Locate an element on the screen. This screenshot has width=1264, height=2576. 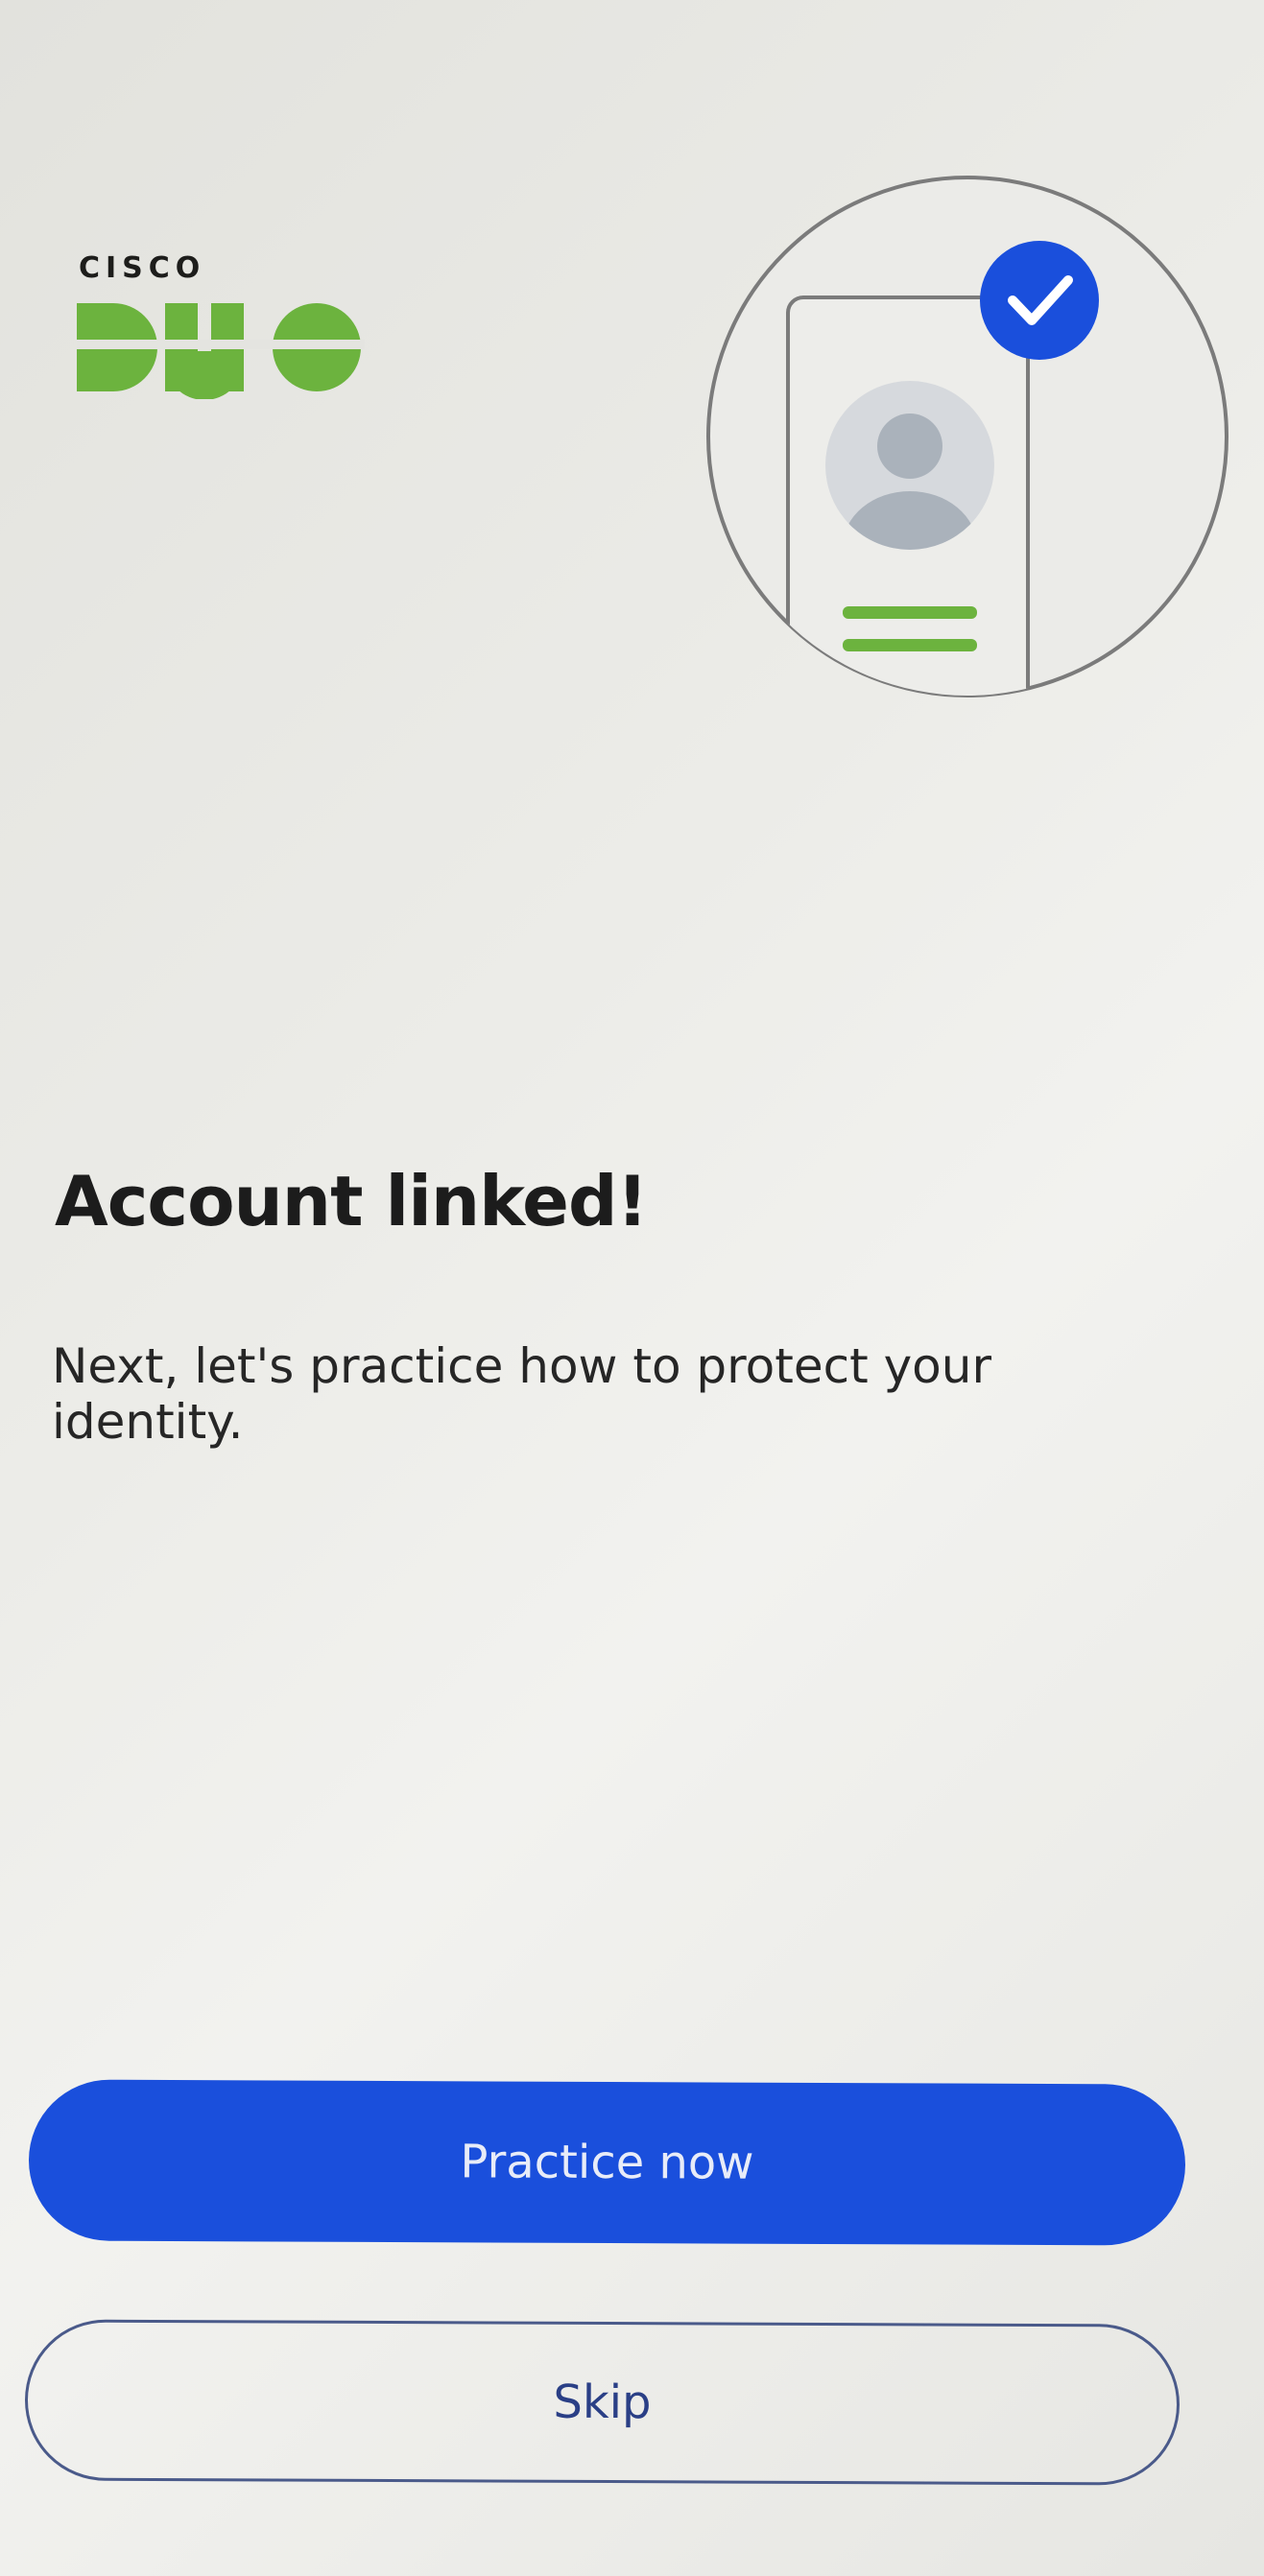
practice-now-label: Practice now is located at coordinates (607, 2162).